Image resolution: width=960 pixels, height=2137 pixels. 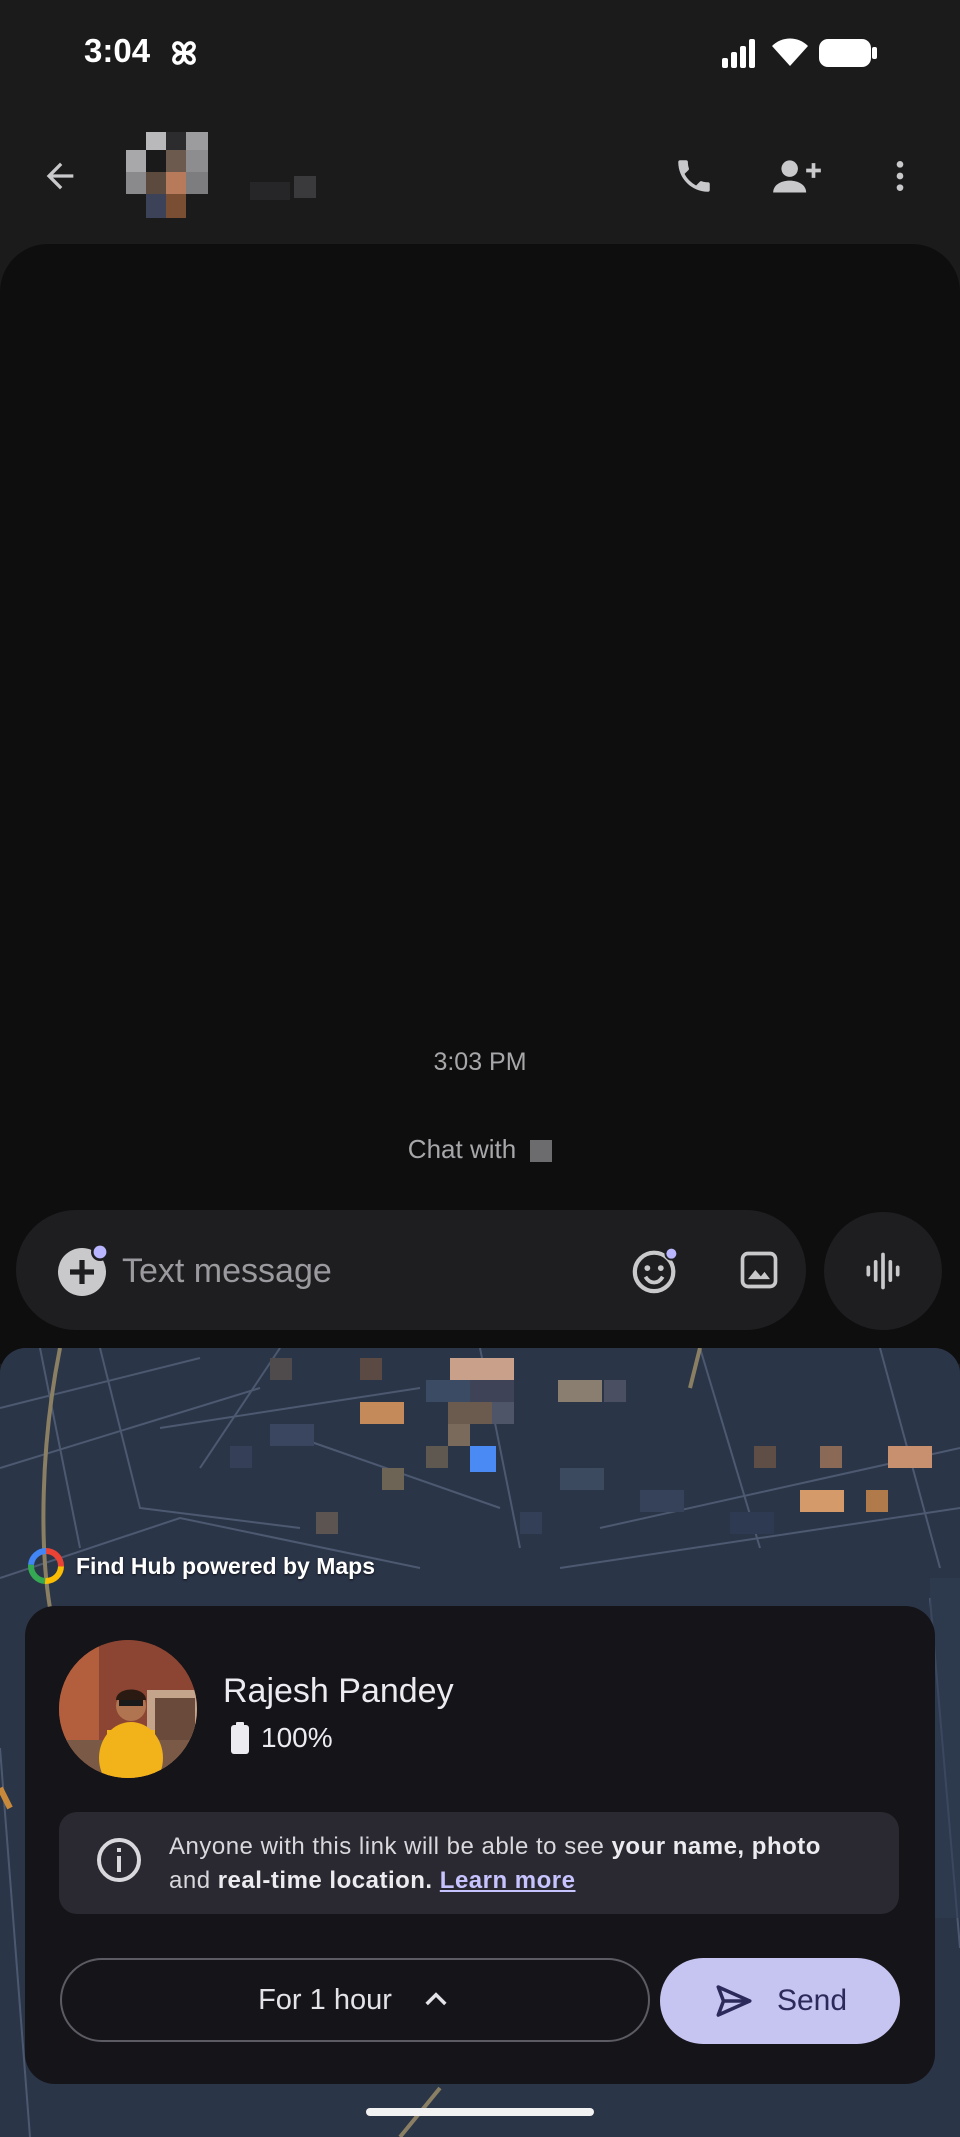 What do you see at coordinates (325, 1999) in the screenshot?
I see `duration-label: For 1 hour` at bounding box center [325, 1999].